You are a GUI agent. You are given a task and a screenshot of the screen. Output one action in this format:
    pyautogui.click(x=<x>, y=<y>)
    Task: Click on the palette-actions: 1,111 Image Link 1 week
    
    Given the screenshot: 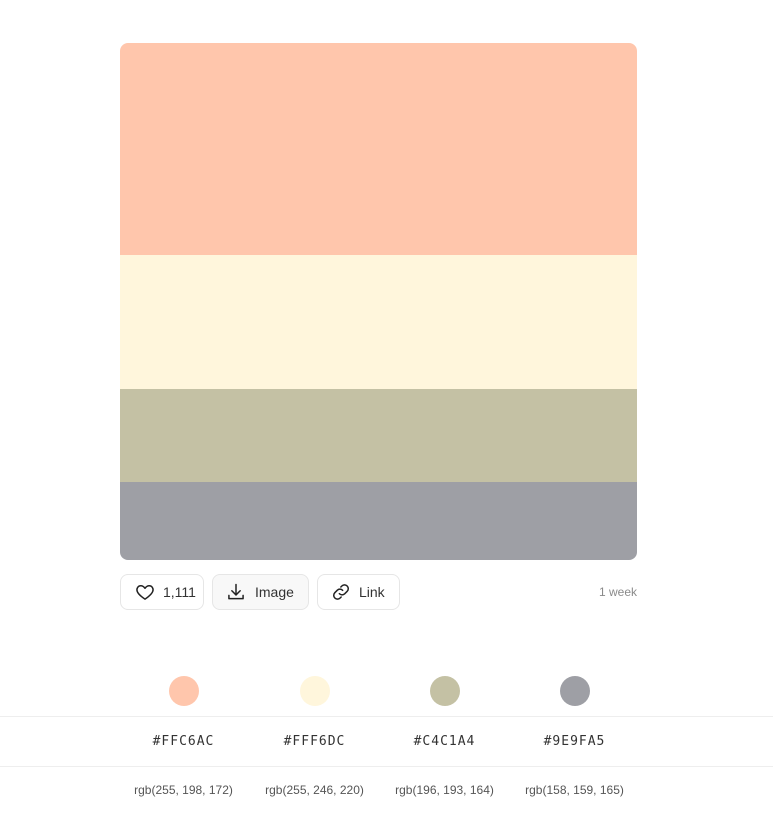 What is the action you would take?
    pyautogui.click(x=378, y=593)
    